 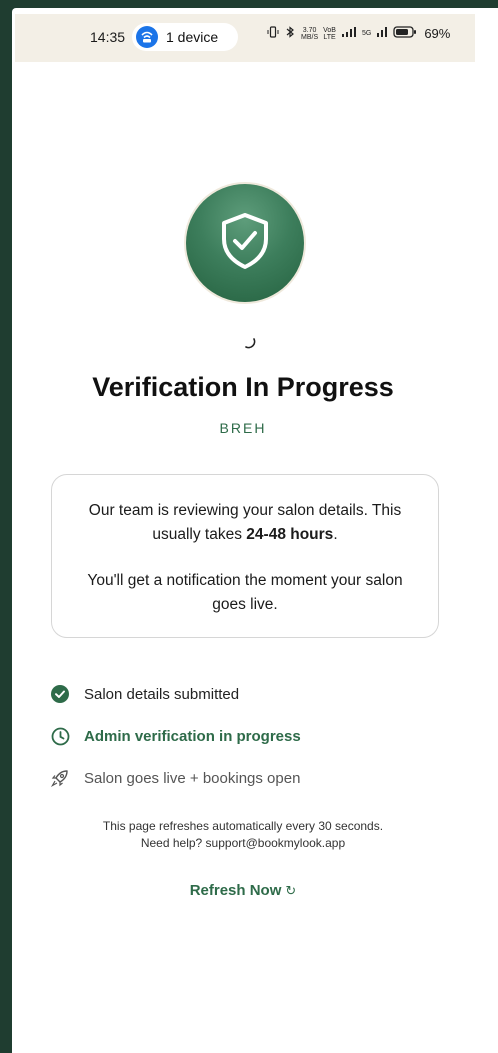 I want to click on refresh-now-button: Refresh Now ↻, so click(x=243, y=890).